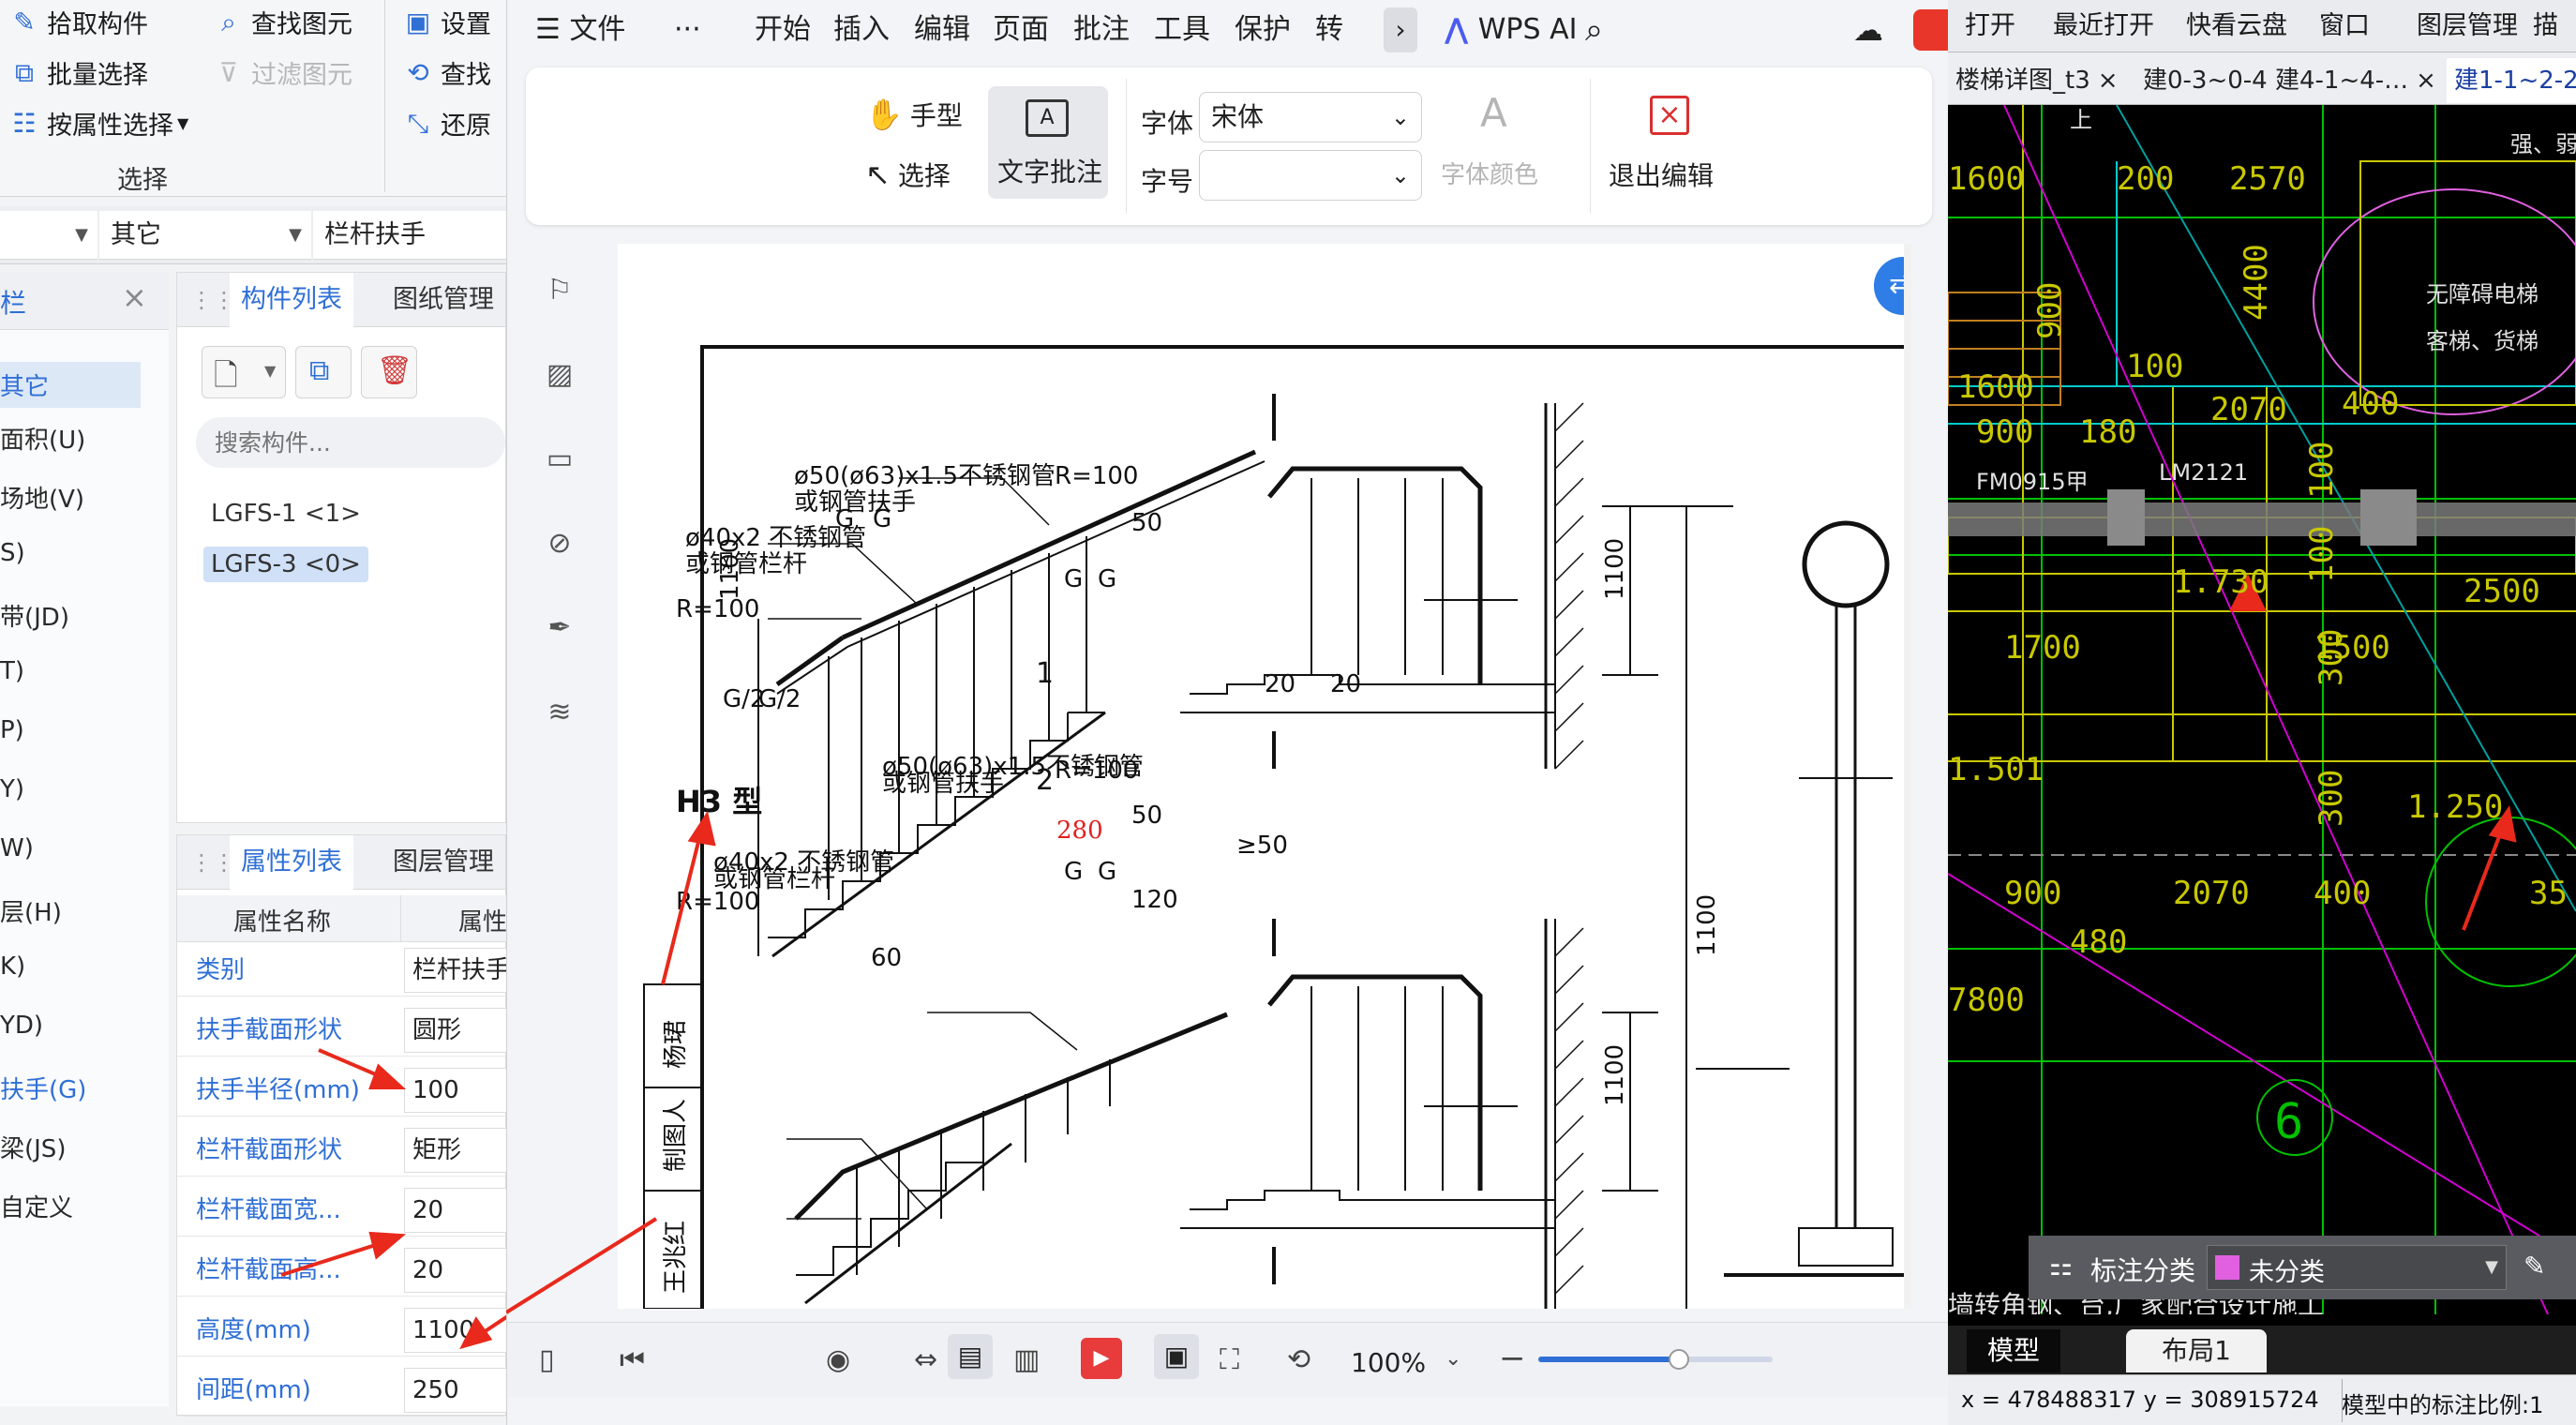 Image resolution: width=2576 pixels, height=1425 pixels. What do you see at coordinates (2535, 1266) in the screenshot?
I see `edit-icon: ✎` at bounding box center [2535, 1266].